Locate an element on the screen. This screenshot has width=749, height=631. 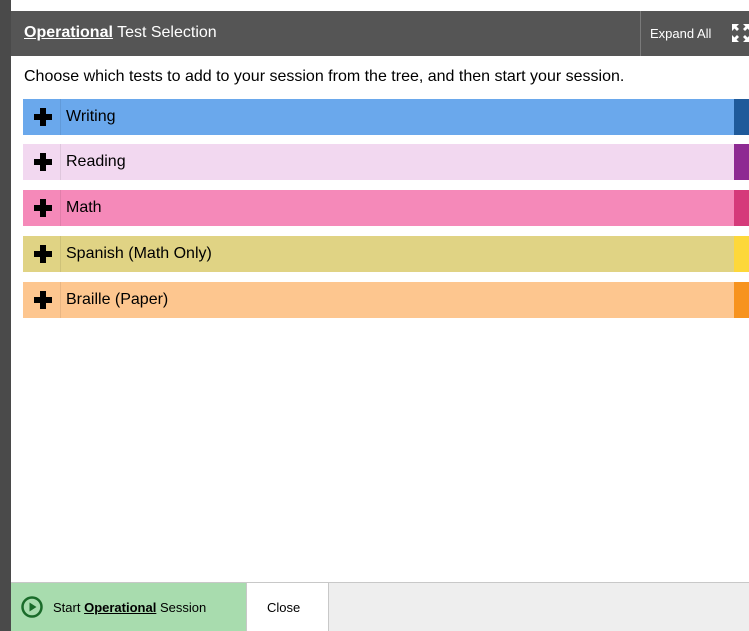
start-label-suffix: Session is located at coordinates (181, 607).